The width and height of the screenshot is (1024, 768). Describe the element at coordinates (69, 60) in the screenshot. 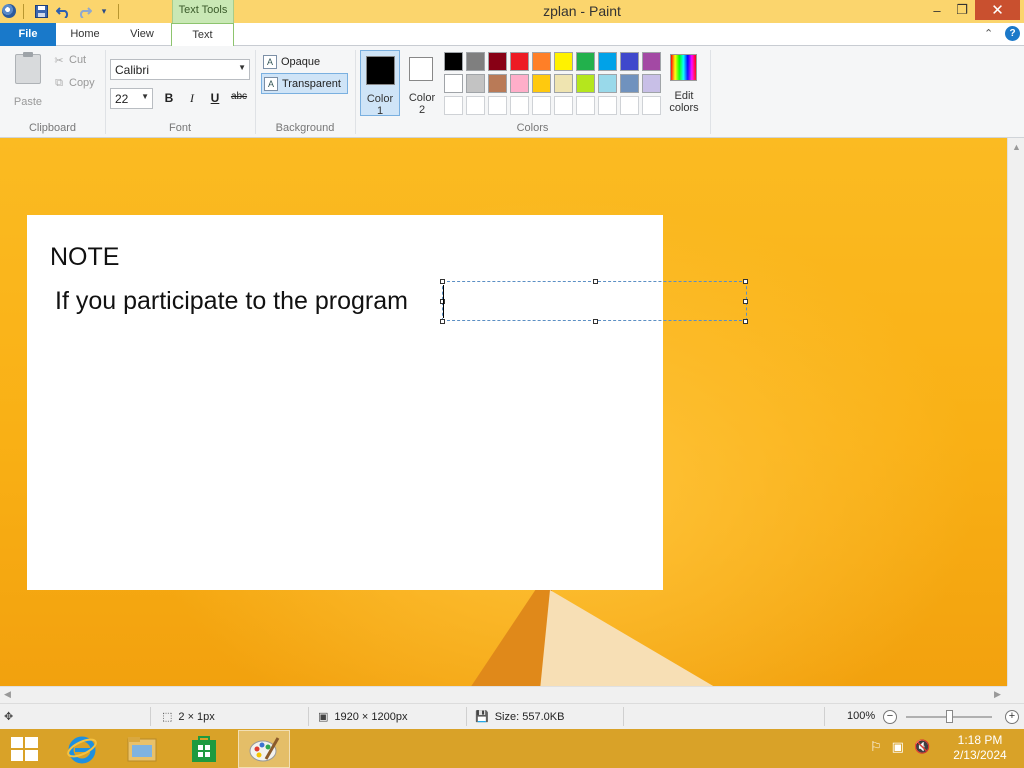

I see `cut-button: ✂ Cut` at that location.